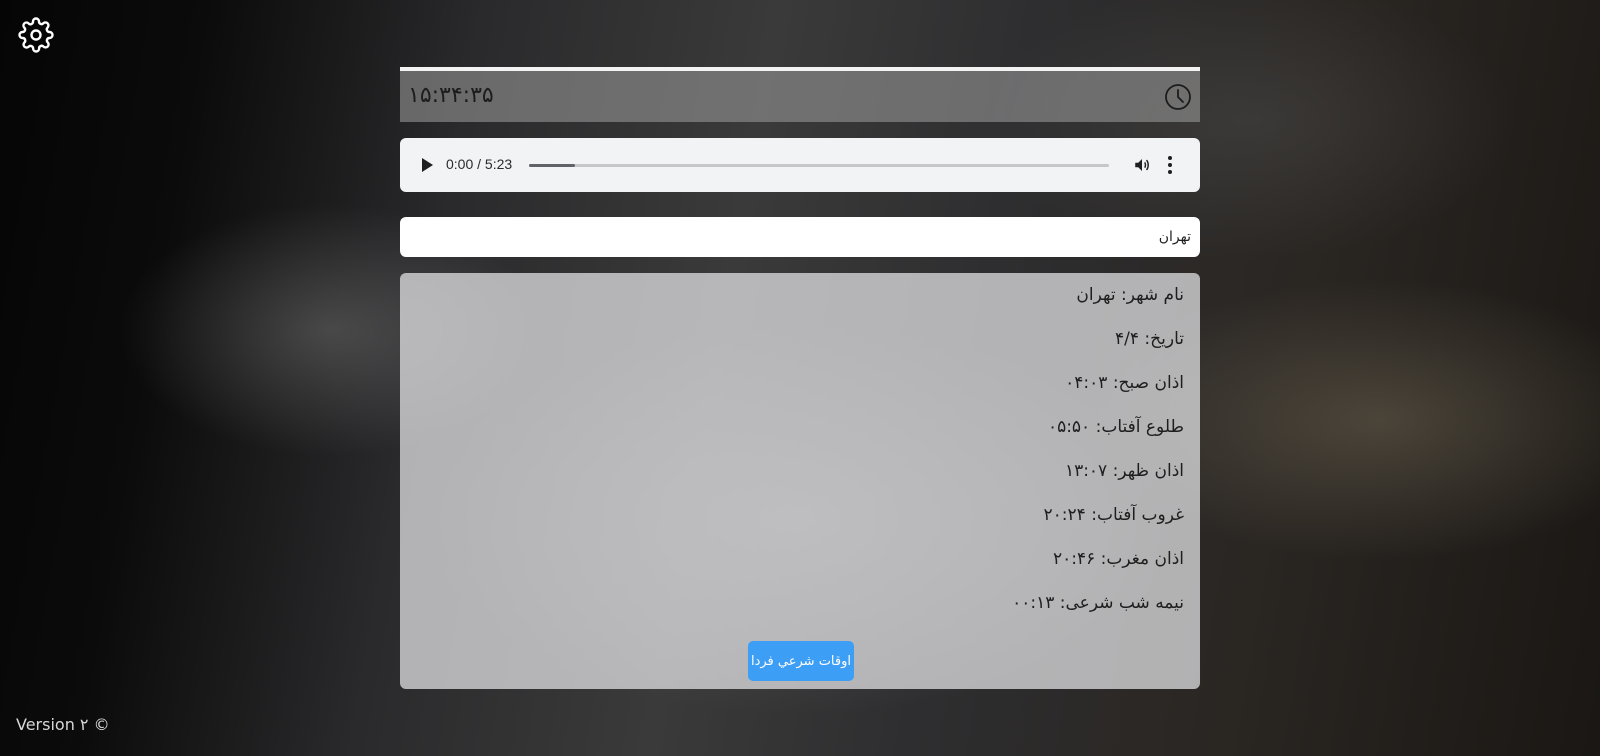 The image size is (1600, 756). I want to click on fajr-row: اذان صبح: ۰۴:۰۳, so click(1124, 383).